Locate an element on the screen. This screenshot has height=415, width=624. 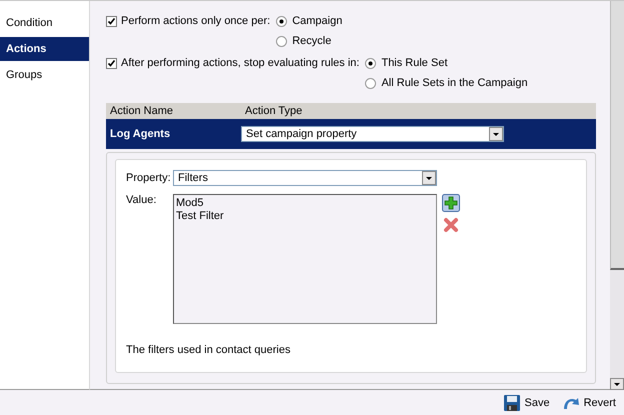
column-header: Action Type is located at coordinates (273, 111).